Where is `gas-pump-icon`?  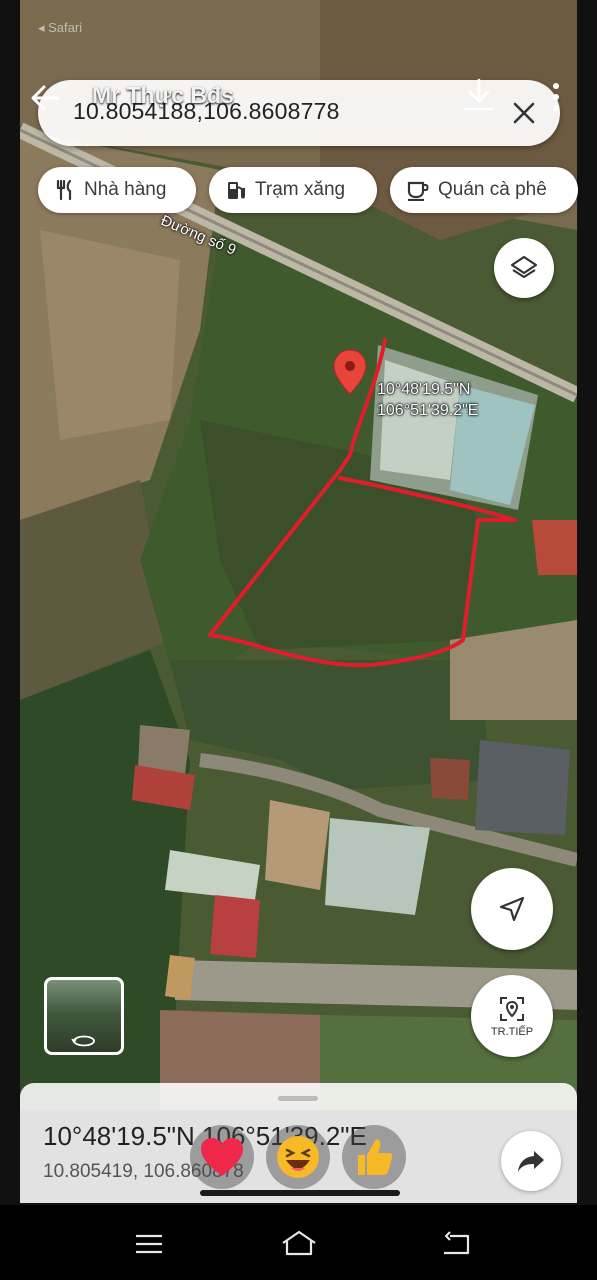 gas-pump-icon is located at coordinates (236, 190).